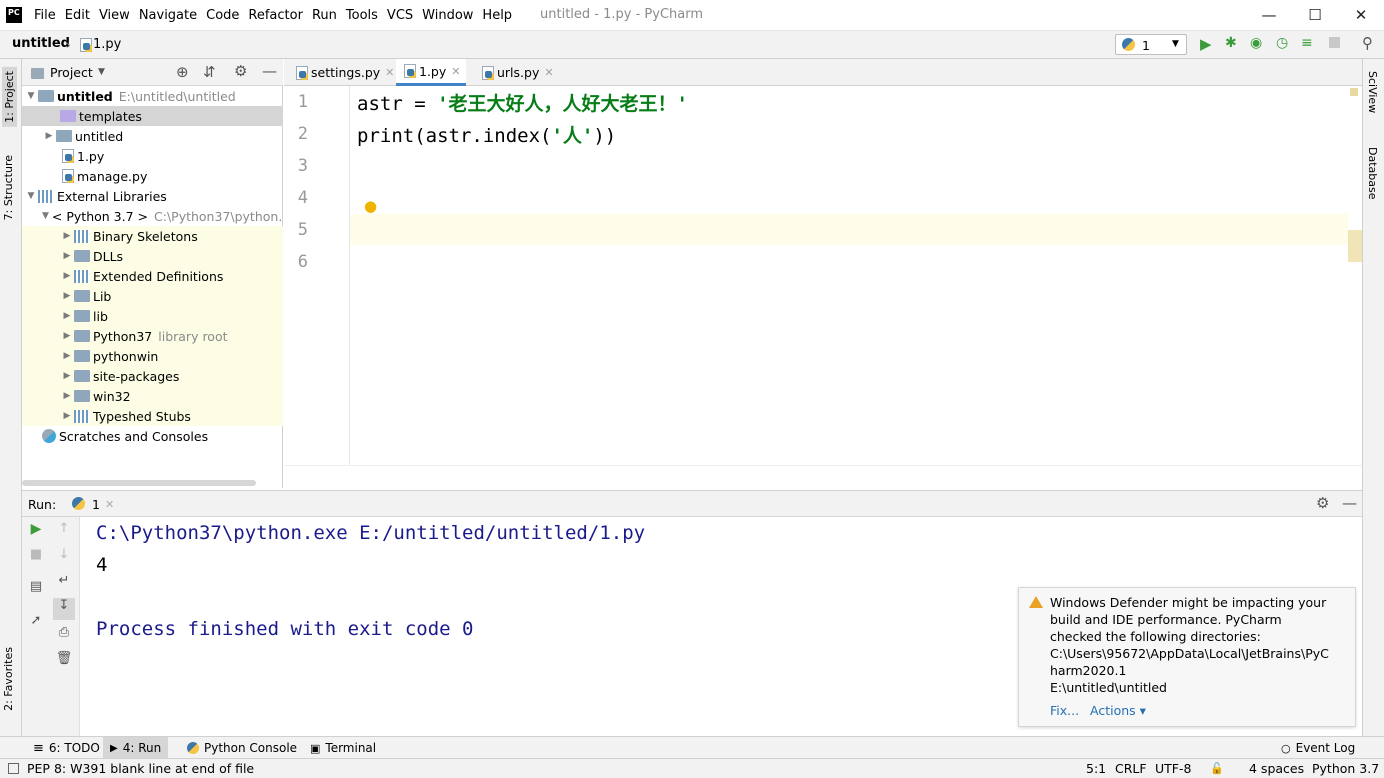 Image resolution: width=1384 pixels, height=778 pixels. I want to click on tab-structure: 7: Structure, so click(8, 187).